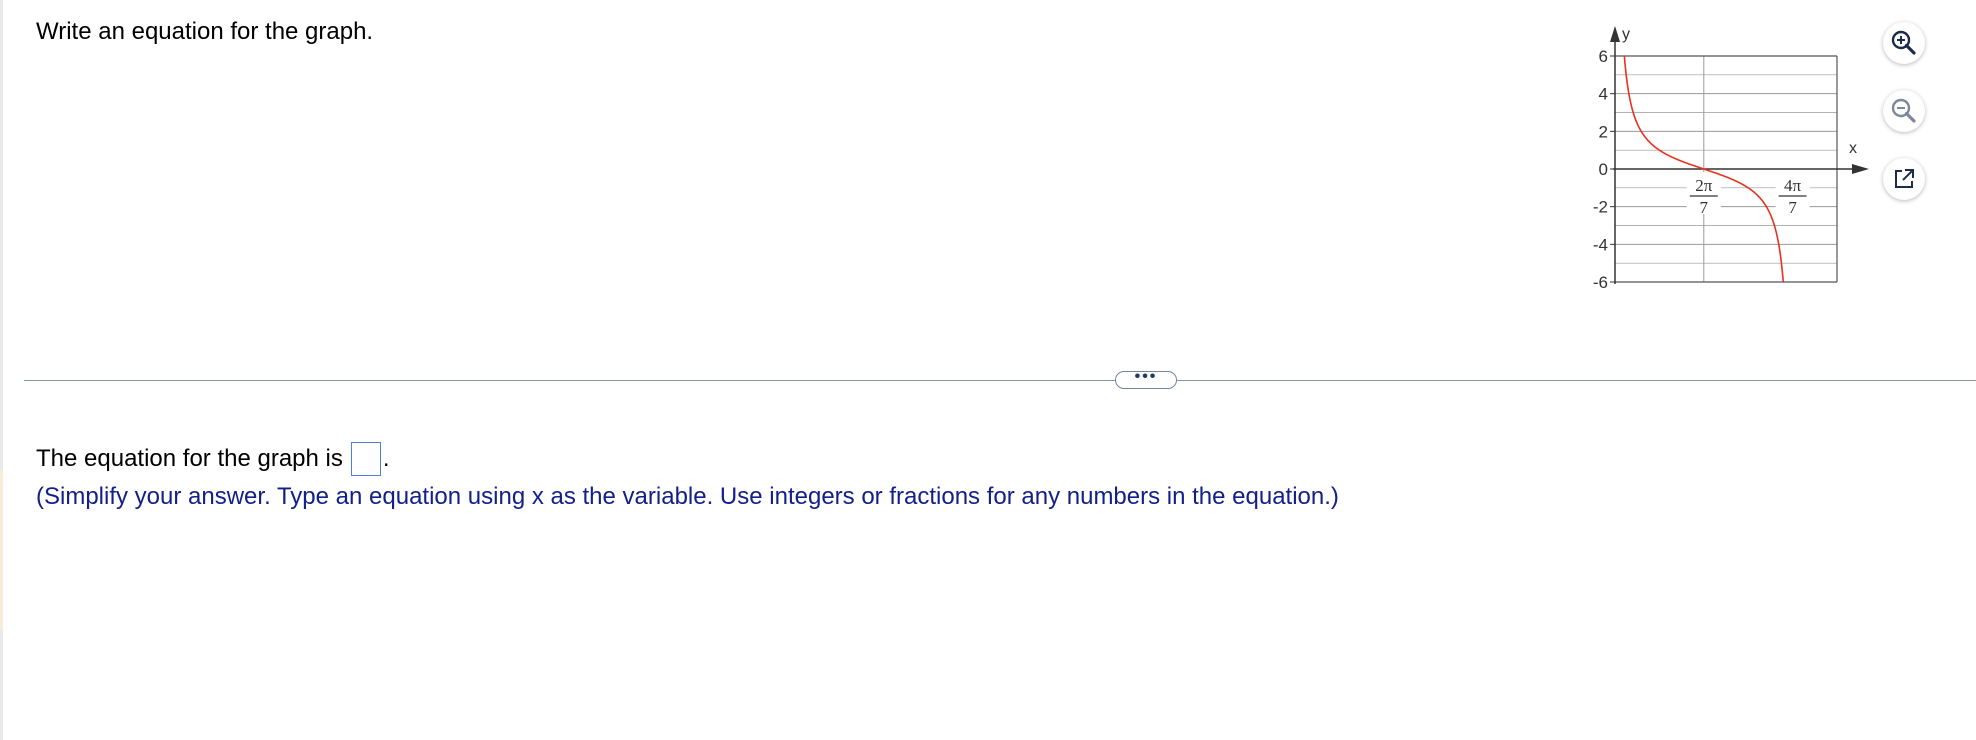  I want to click on graph-axes, so click(1739, 155).